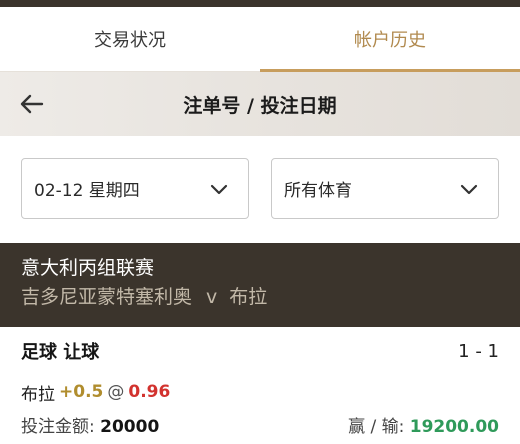 The height and width of the screenshot is (444, 520). I want to click on page-title: 注单号 / 投注日期, so click(260, 105).